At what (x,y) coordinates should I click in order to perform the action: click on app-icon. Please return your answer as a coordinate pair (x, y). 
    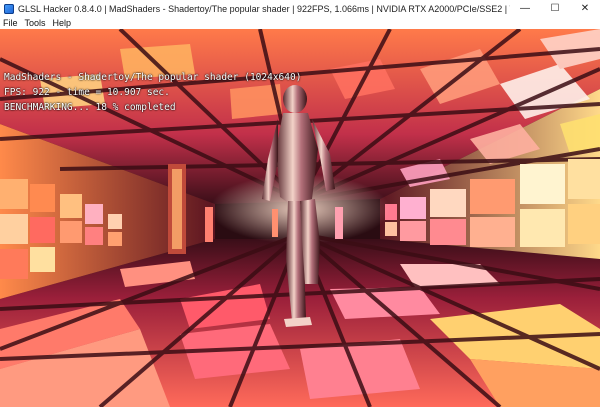
    Looking at the image, I should click on (9, 8).